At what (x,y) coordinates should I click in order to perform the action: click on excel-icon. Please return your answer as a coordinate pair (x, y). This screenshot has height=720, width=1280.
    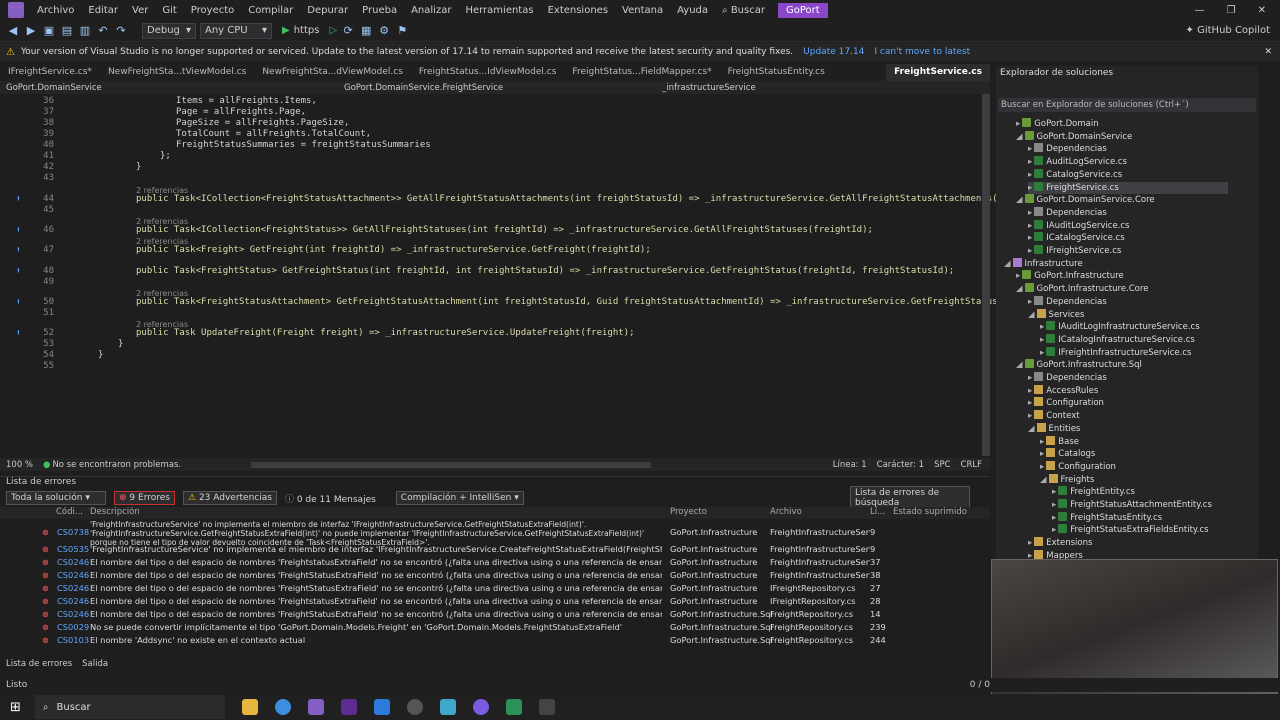
    Looking at the image, I should click on (513, 707).